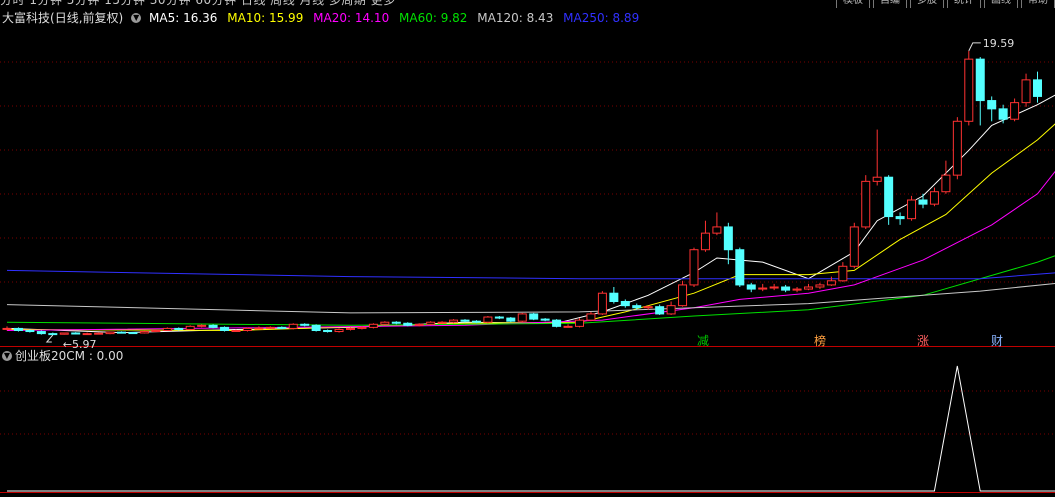  Describe the element at coordinates (7, 355) in the screenshot. I see `dropdown-icon: ▼` at that location.